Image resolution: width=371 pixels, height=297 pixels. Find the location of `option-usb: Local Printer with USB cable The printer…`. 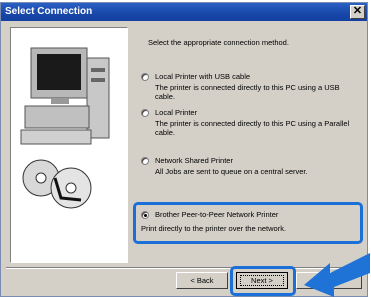

option-usb: Local Printer with USB cable The printer… is located at coordinates (251, 86).